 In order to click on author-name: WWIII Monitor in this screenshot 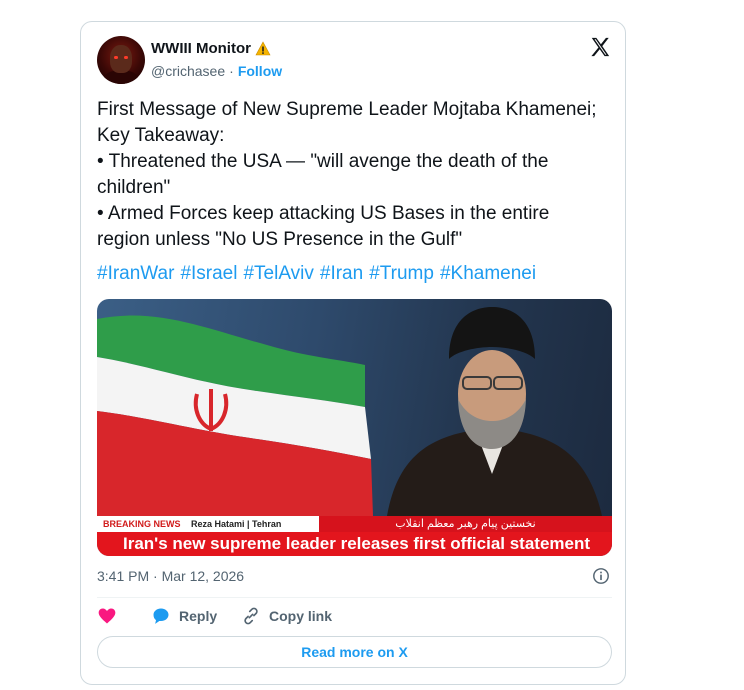, I will do `click(201, 48)`.